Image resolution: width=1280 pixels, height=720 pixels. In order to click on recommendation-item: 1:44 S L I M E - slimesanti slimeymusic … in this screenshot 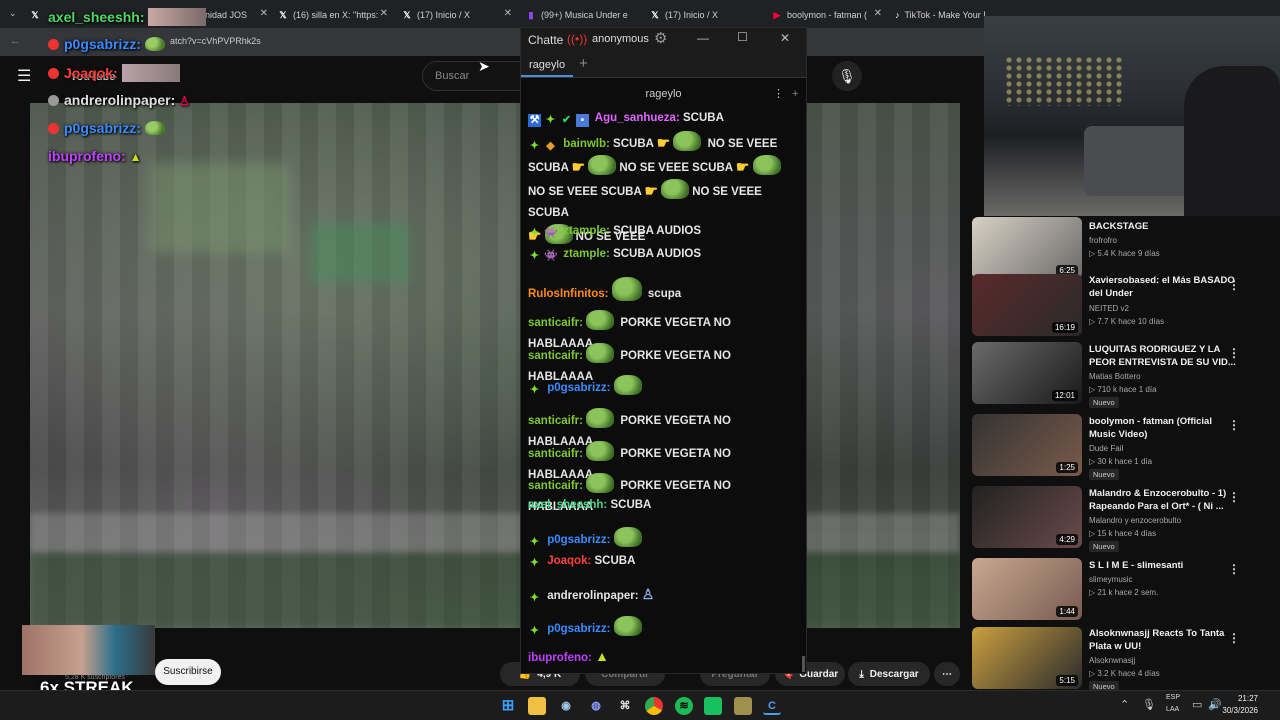, I will do `click(1122, 590)`.